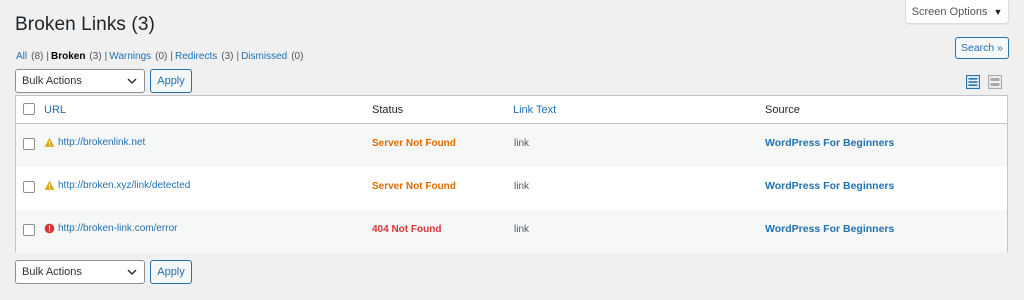 Image resolution: width=1024 pixels, height=300 pixels. I want to click on url-link: http://broken.xyz/link/detected, so click(124, 185).